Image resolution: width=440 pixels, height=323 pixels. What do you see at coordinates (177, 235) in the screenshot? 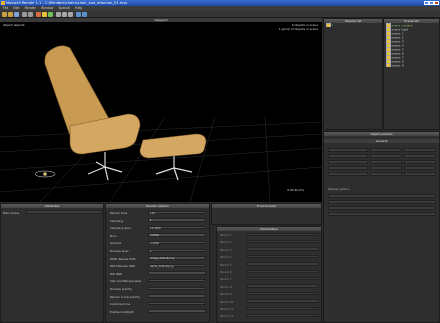
I see `render-option-field: 0.8000` at bounding box center [177, 235].